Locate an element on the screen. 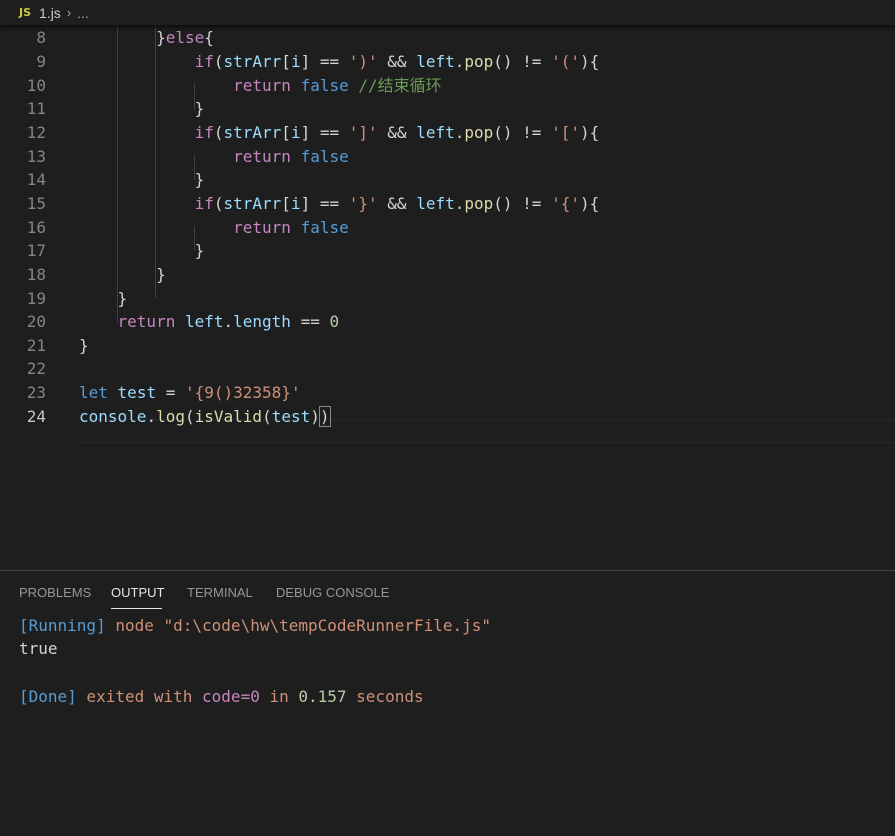  line-code: } is located at coordinates (122, 275).